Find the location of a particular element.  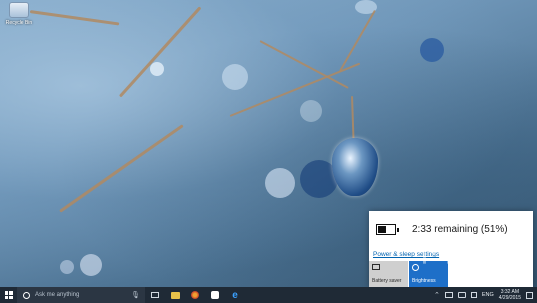

action-center-icon is located at coordinates (529, 295).